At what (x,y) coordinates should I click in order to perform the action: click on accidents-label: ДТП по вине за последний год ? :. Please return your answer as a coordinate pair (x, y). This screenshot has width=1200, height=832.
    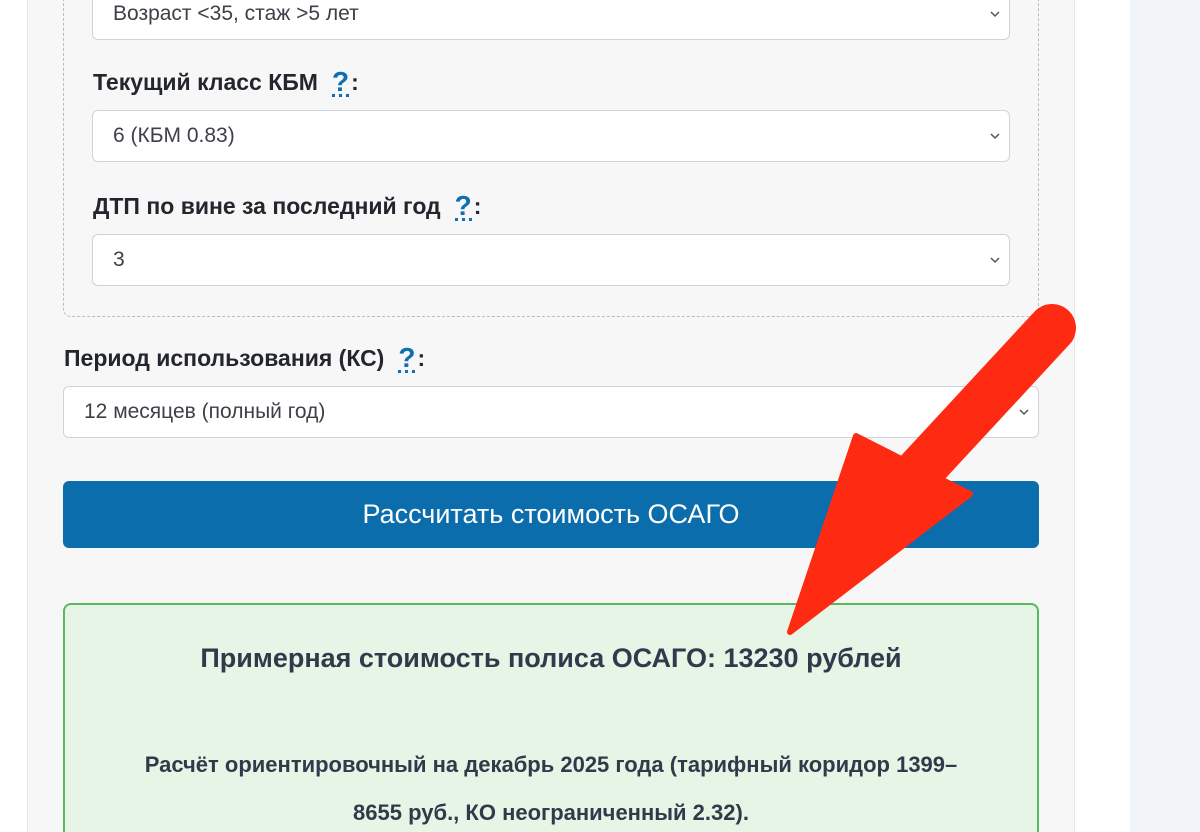
    Looking at the image, I should click on (287, 206).